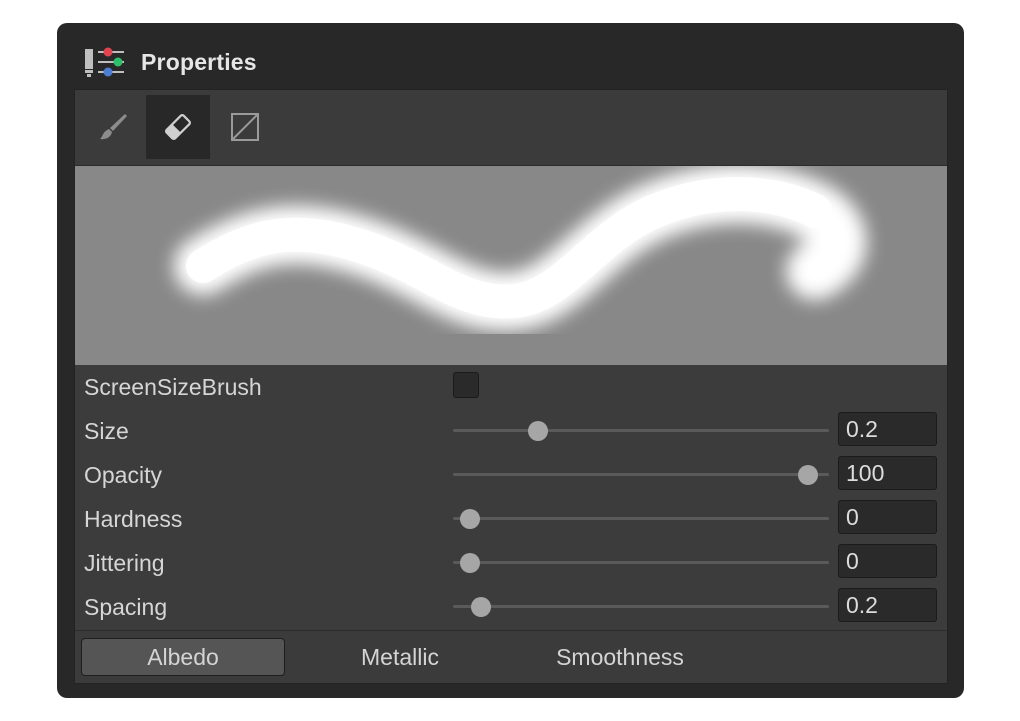  I want to click on fill-tool-button, so click(245, 127).